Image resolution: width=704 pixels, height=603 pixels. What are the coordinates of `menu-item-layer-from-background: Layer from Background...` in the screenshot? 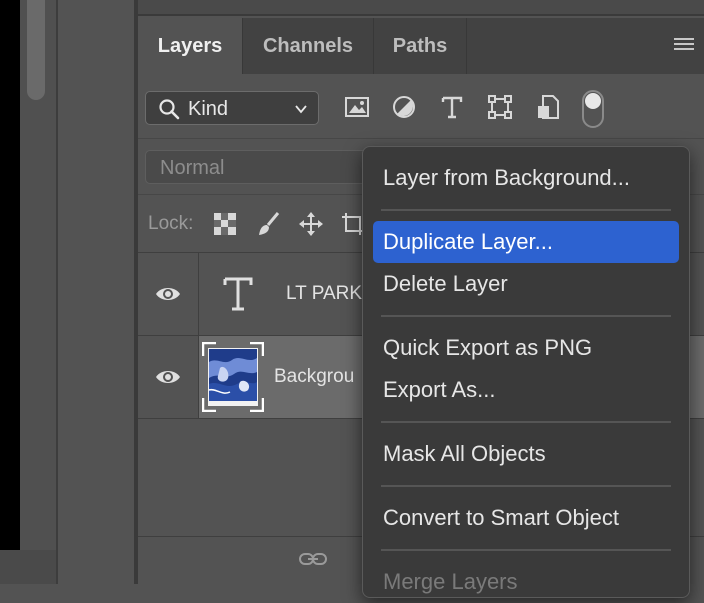 It's located at (526, 178).